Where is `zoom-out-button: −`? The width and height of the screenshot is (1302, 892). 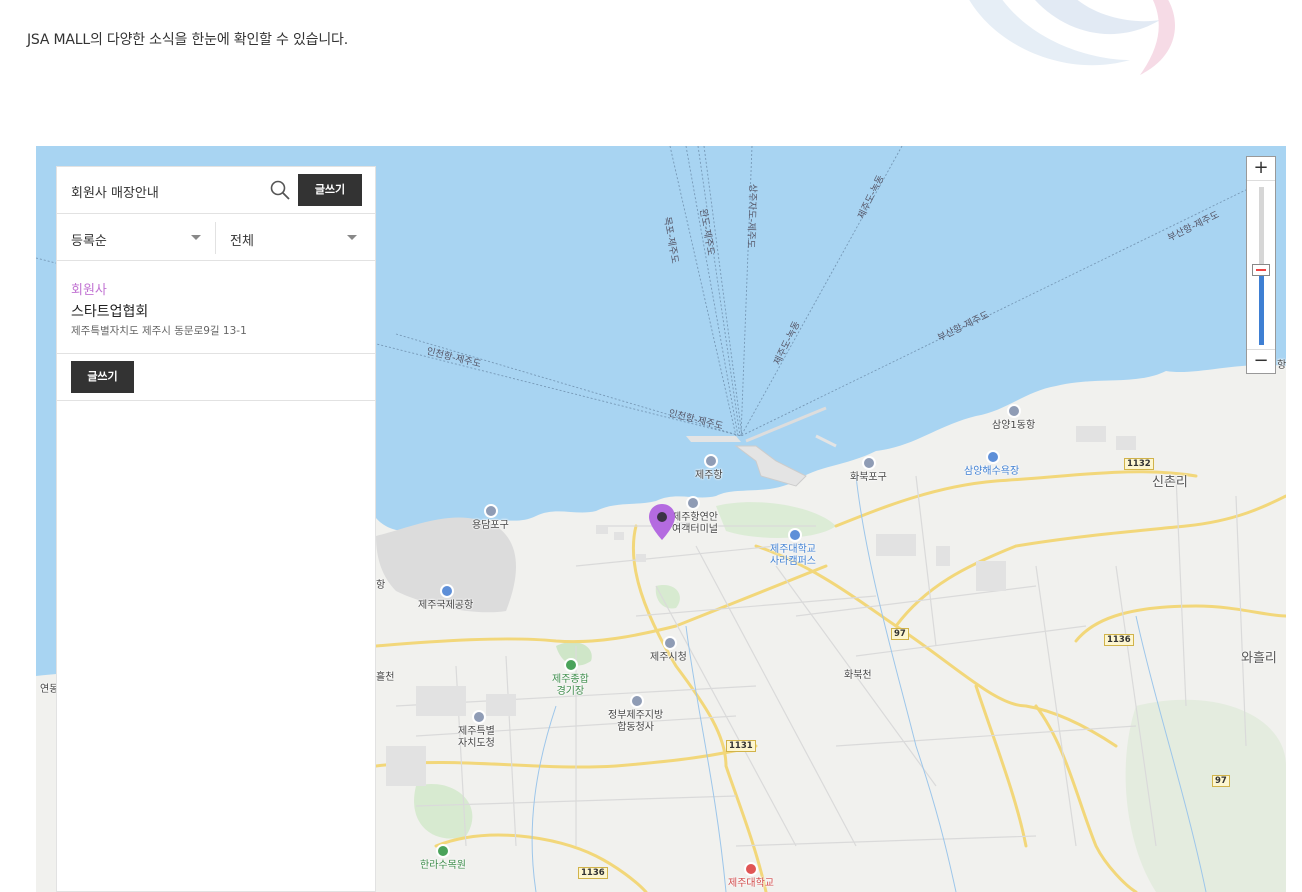
zoom-out-button: − is located at coordinates (1261, 361).